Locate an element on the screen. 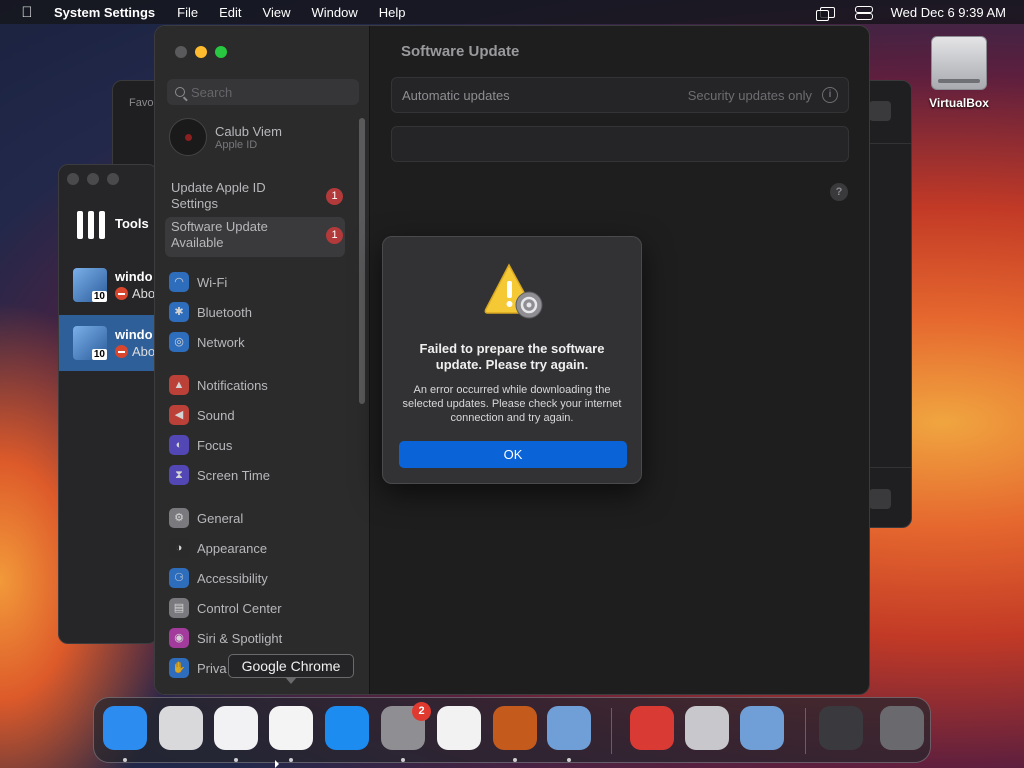 The height and width of the screenshot is (768, 1024). sidebar-item-label: Screen Time is located at coordinates (233, 475).